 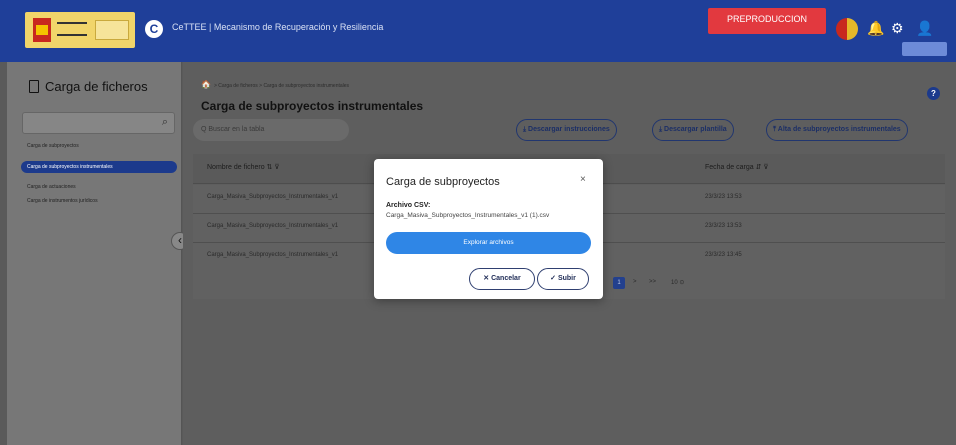 What do you see at coordinates (53, 146) in the screenshot?
I see `sidebar-item-subproyectos: Carga de subproyectos` at bounding box center [53, 146].